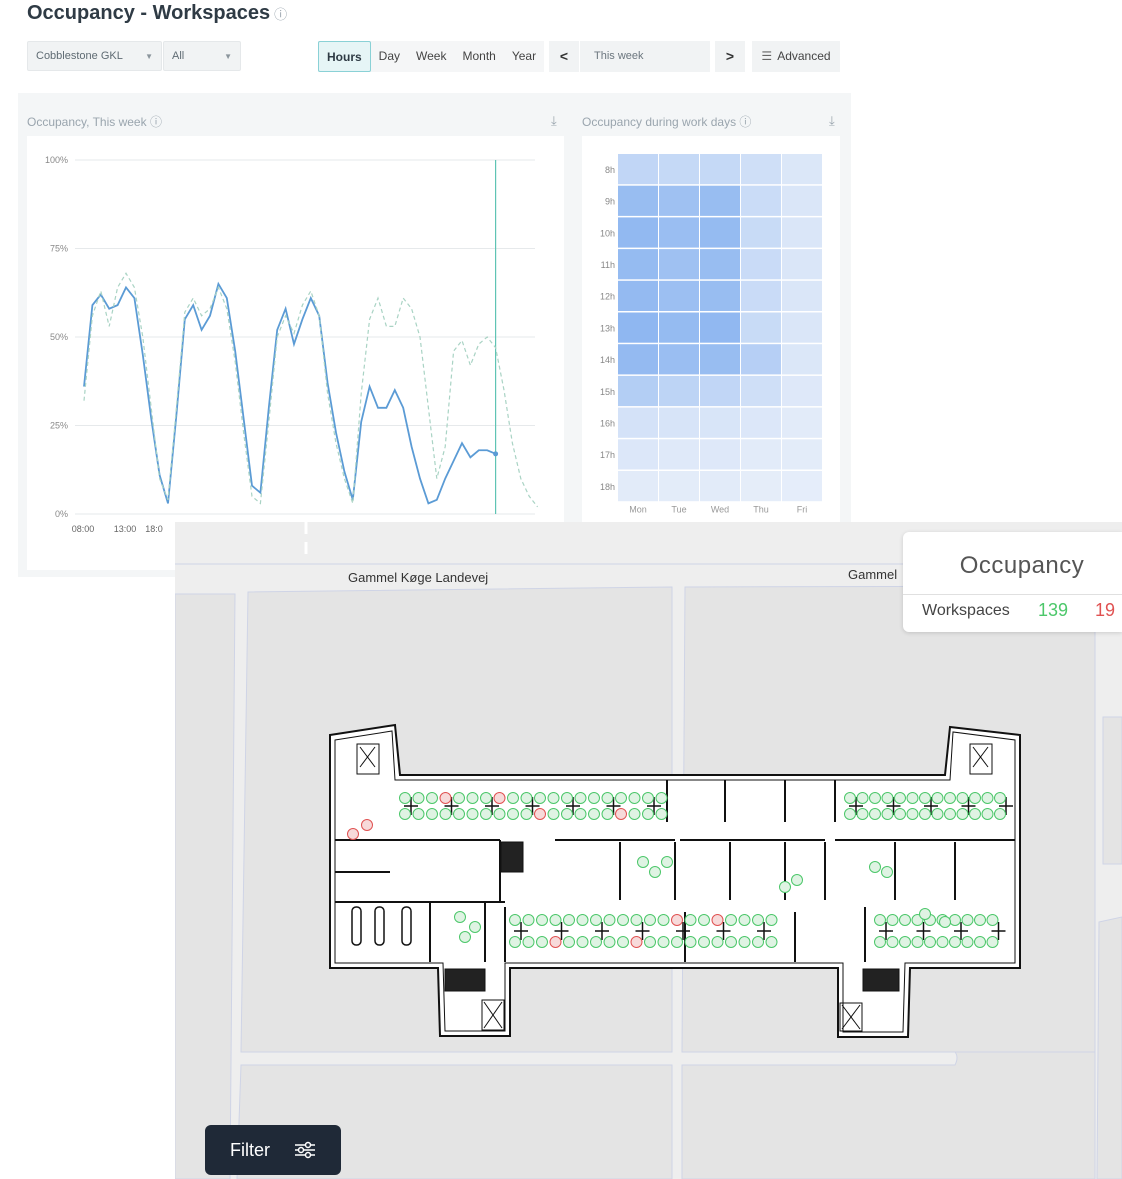 This screenshot has width=1122, height=1179. I want to click on tab-year: Year, so click(524, 56).